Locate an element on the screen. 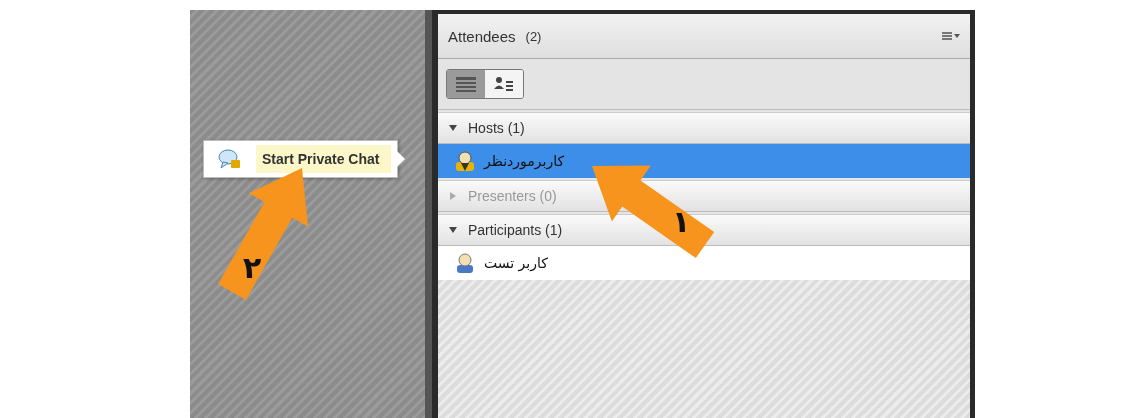 The width and height of the screenshot is (1133, 418). panel-title: Attendees is located at coordinates (482, 36).